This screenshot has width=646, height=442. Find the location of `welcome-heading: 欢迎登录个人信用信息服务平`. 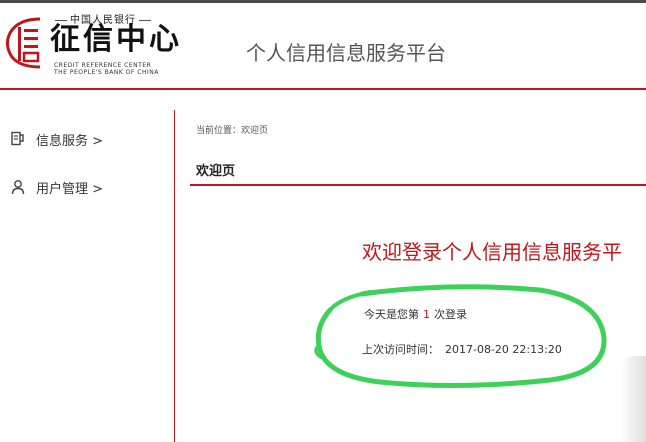

welcome-heading: 欢迎登录个人信用信息服务平 is located at coordinates (492, 252).